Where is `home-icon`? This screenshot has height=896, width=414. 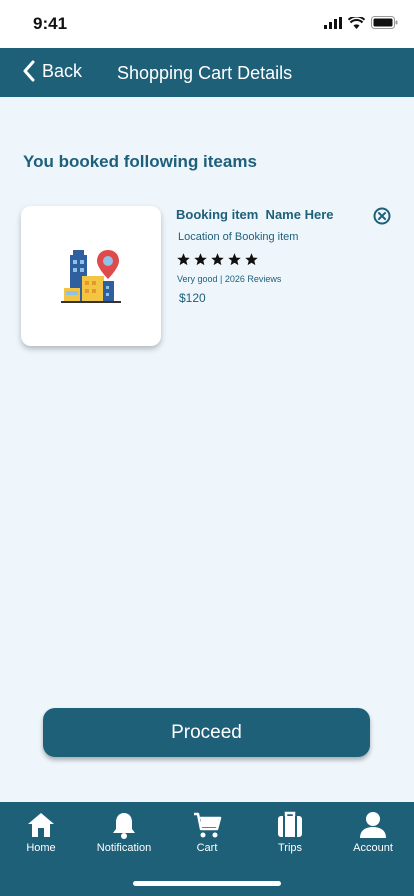 home-icon is located at coordinates (41, 825).